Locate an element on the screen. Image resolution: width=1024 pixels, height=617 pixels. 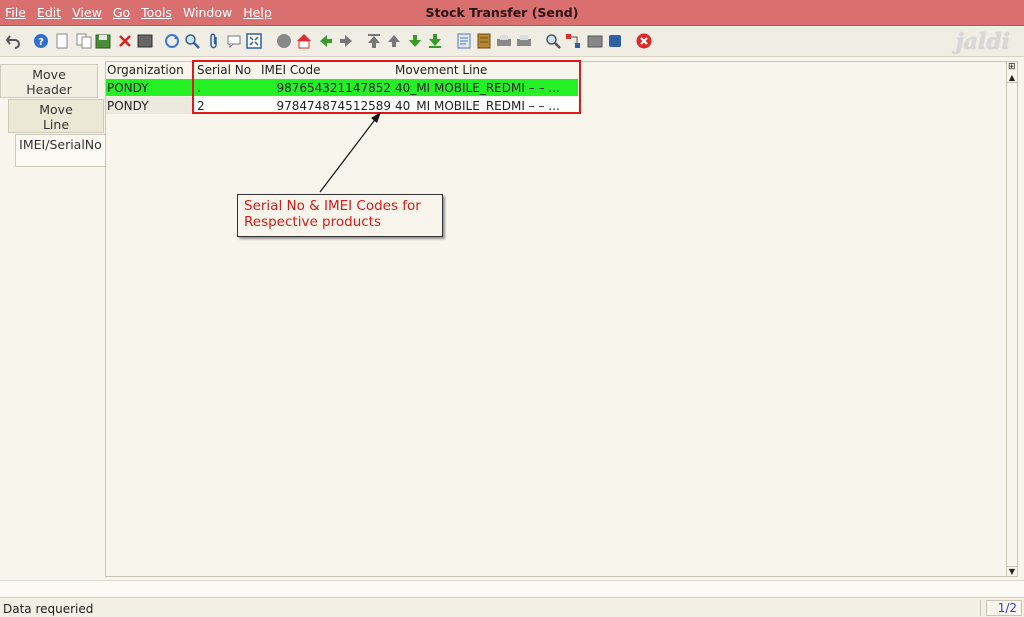
forward-icon is located at coordinates (346, 41).